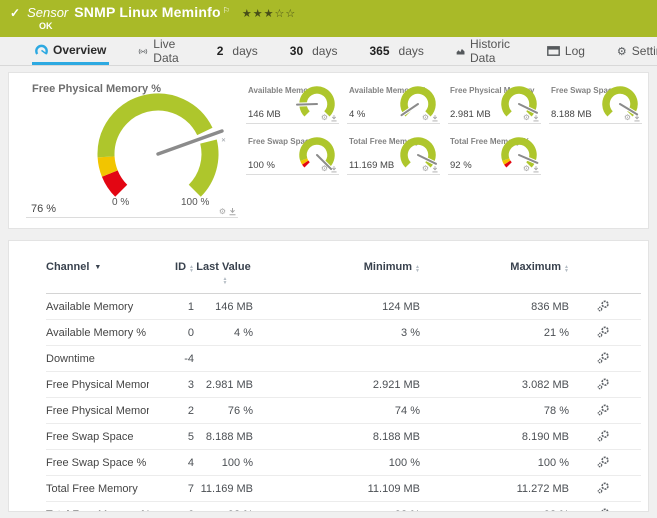  I want to click on channel-maximum: 78 %, so click(494, 410).